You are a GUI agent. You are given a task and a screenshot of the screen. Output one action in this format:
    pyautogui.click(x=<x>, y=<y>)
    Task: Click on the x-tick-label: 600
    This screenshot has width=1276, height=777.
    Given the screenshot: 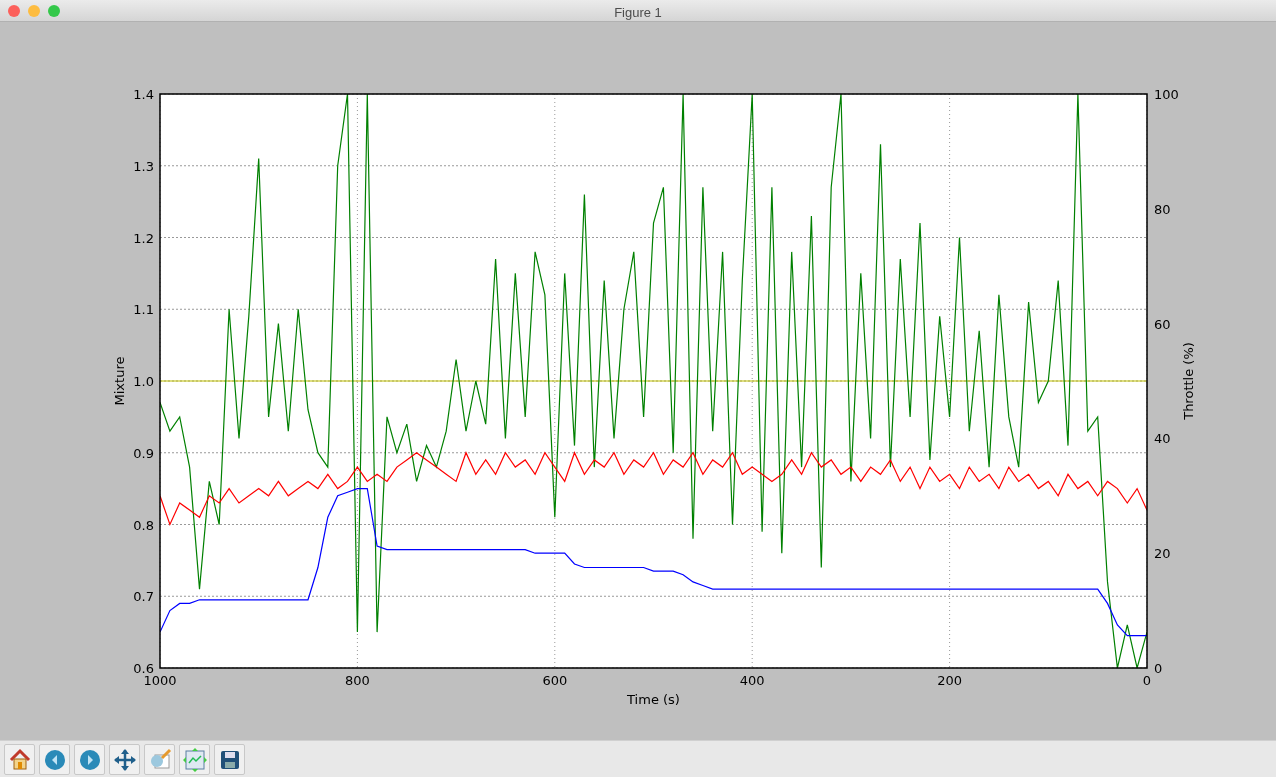 What is the action you would take?
    pyautogui.click(x=555, y=680)
    